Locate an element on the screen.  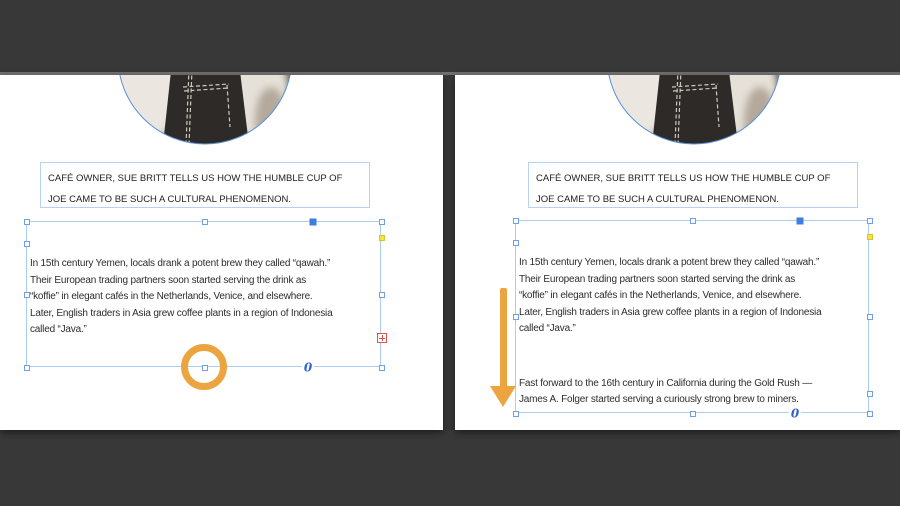
highlight-ring-annotation is located at coordinates (204, 367).